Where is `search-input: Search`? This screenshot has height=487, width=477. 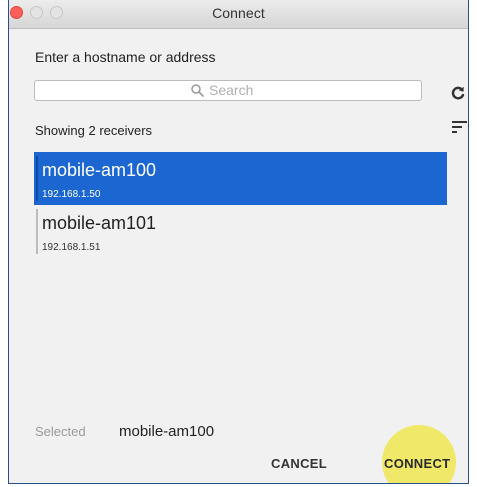
search-input: Search is located at coordinates (228, 90).